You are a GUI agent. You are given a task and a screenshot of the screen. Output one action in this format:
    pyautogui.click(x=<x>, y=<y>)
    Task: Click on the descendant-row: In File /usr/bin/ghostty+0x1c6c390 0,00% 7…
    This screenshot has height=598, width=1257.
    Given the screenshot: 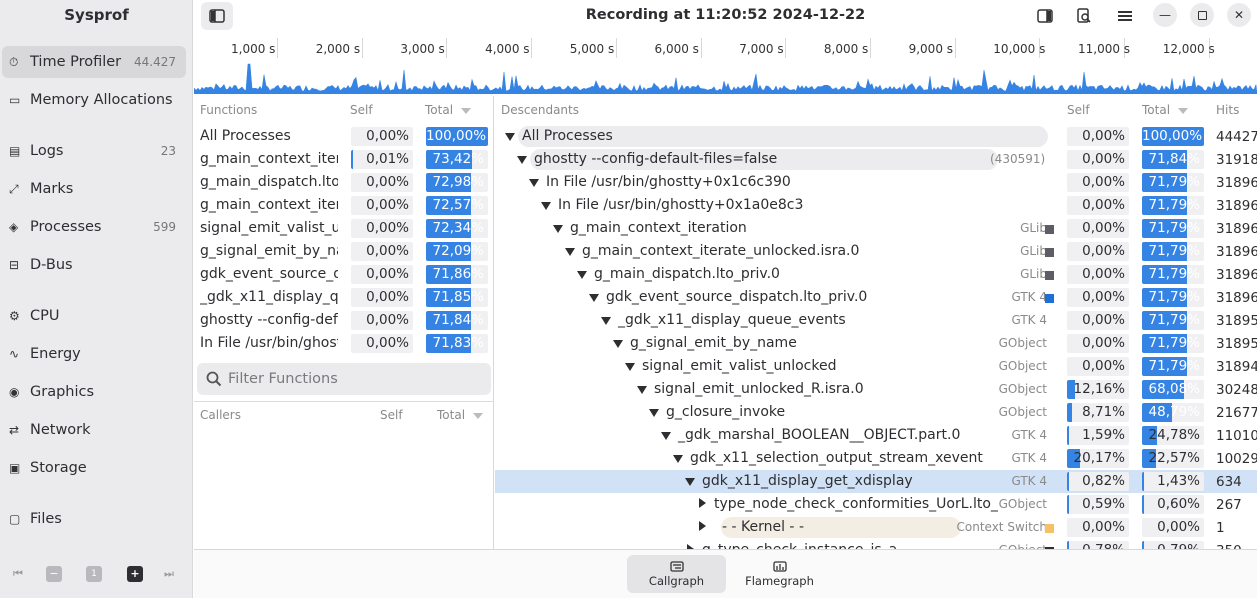 What is the action you would take?
    pyautogui.click(x=876, y=182)
    